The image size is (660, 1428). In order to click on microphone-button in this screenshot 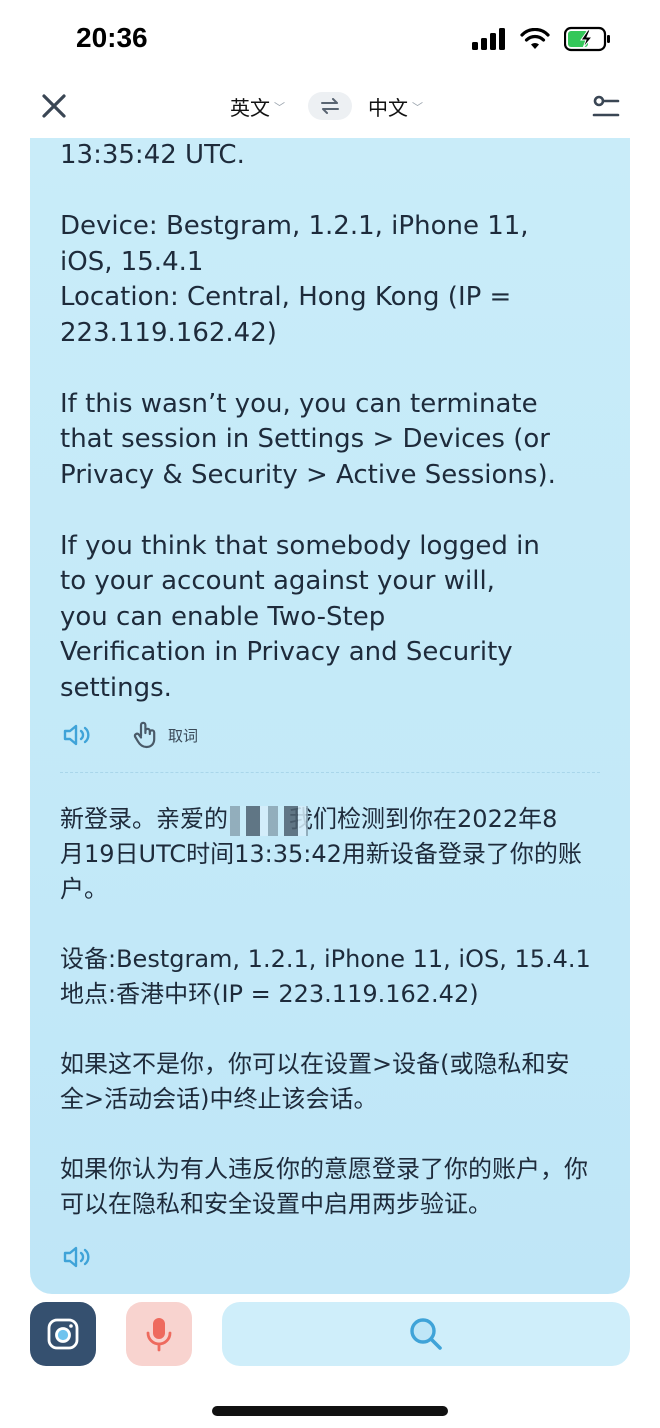, I will do `click(159, 1334)`.